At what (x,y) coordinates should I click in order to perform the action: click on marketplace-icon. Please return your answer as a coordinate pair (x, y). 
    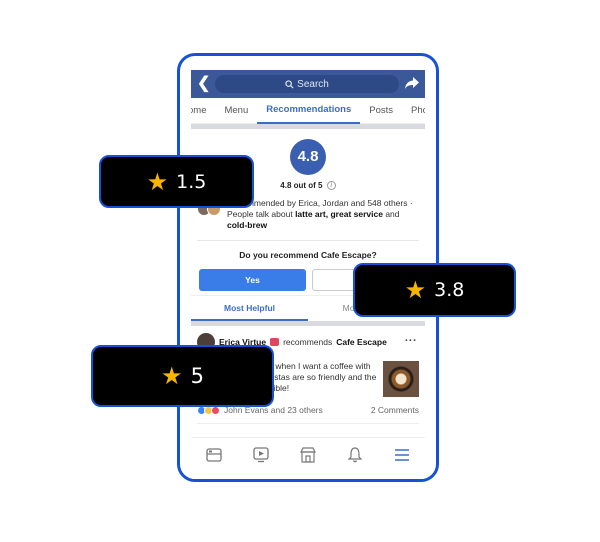
    Looking at the image, I should click on (308, 455).